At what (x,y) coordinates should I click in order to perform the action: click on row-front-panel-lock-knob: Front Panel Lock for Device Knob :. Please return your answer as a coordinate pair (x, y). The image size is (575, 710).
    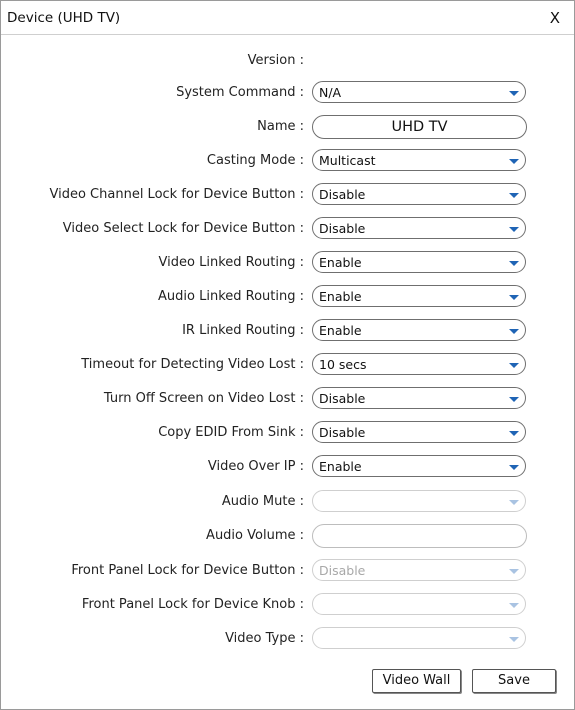
    Looking at the image, I should click on (288, 606).